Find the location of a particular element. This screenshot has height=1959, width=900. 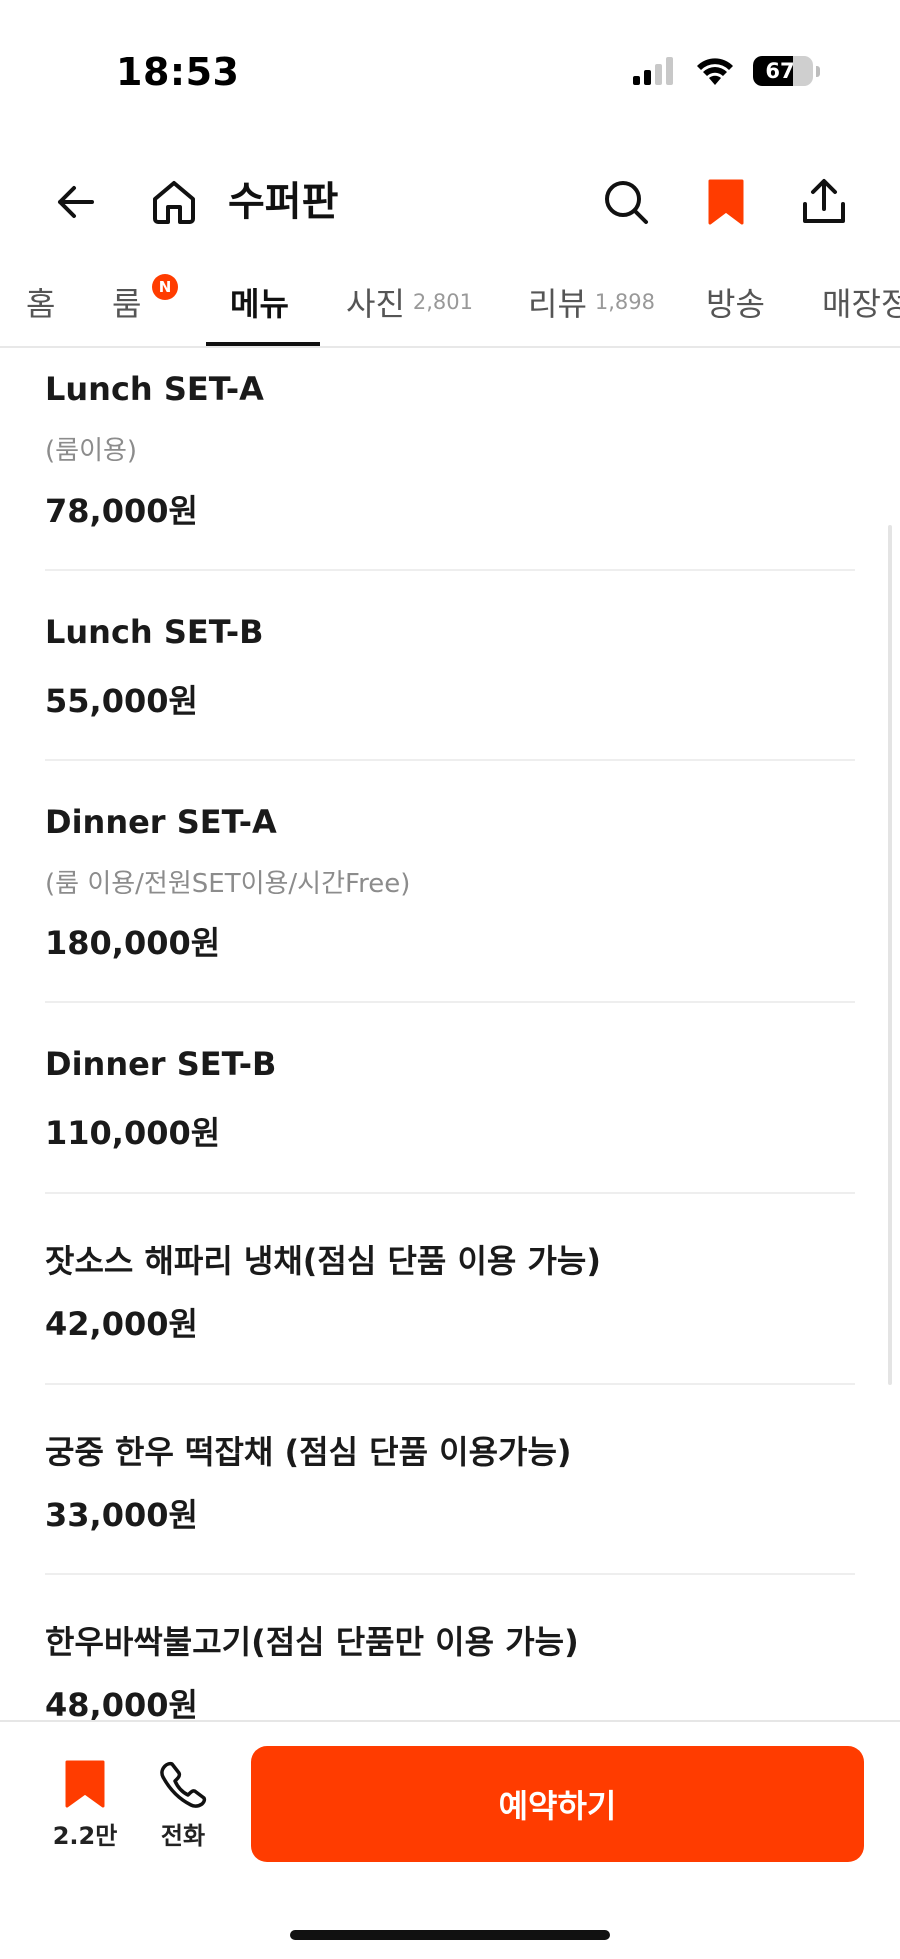

menu-item: Lunch SET-B 55,000원 is located at coordinates (450, 666).